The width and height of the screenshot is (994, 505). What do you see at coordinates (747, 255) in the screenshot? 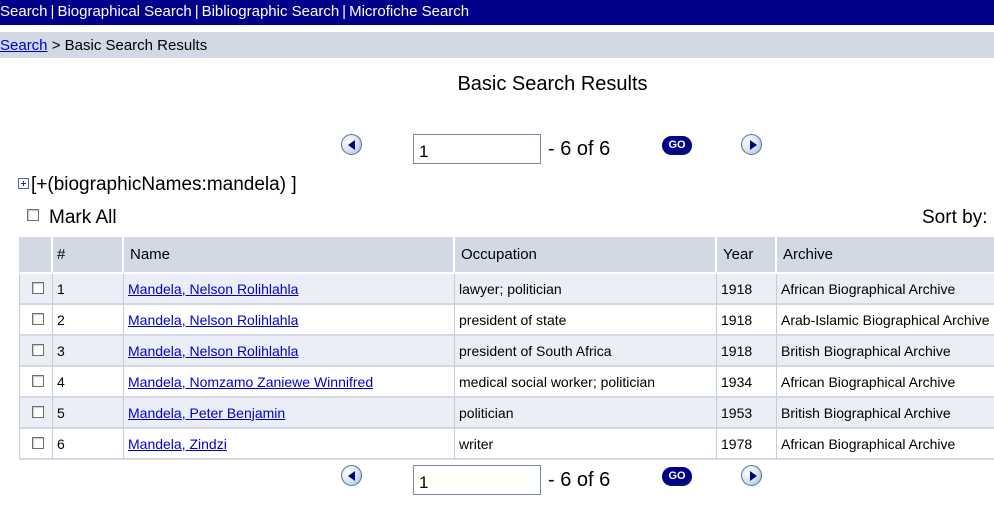
I see `header-year: Year` at bounding box center [747, 255].